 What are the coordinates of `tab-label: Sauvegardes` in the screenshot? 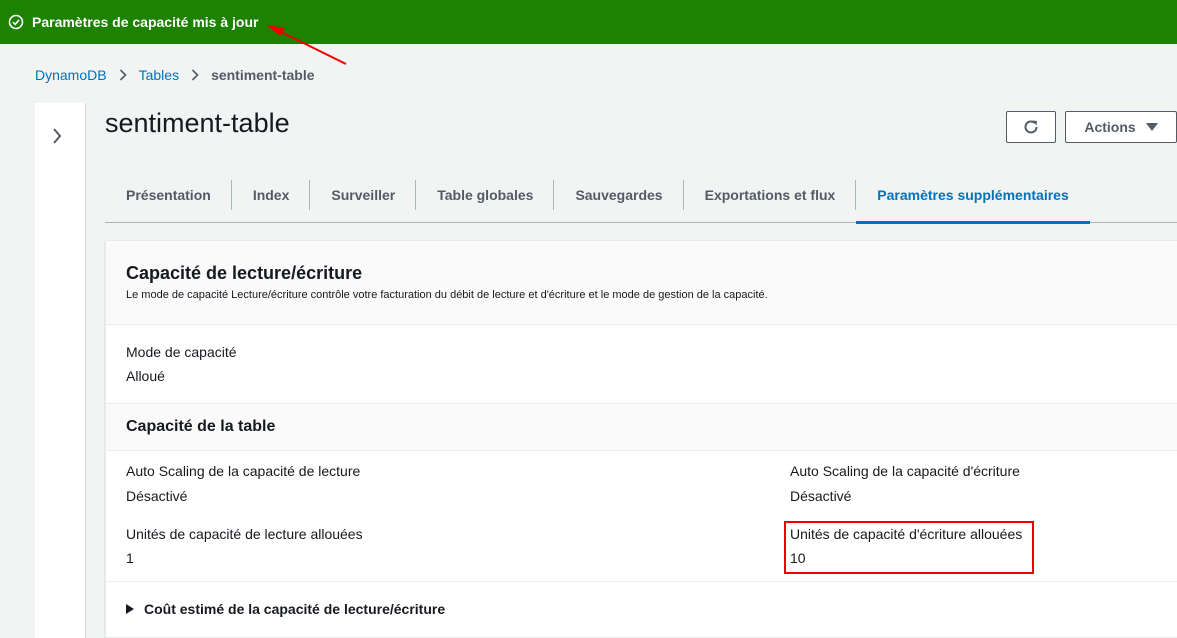 It's located at (619, 195).